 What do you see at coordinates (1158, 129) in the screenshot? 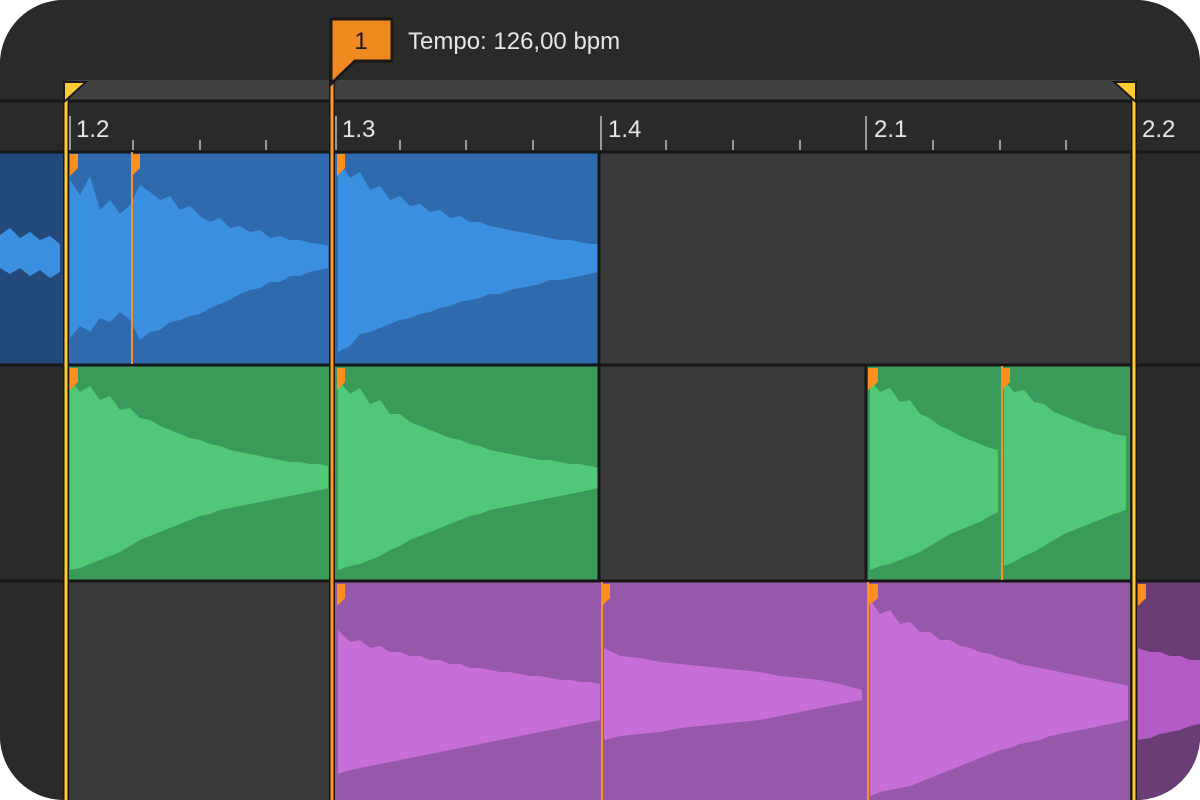
I see `ruler-label-2-2: 2.2` at bounding box center [1158, 129].